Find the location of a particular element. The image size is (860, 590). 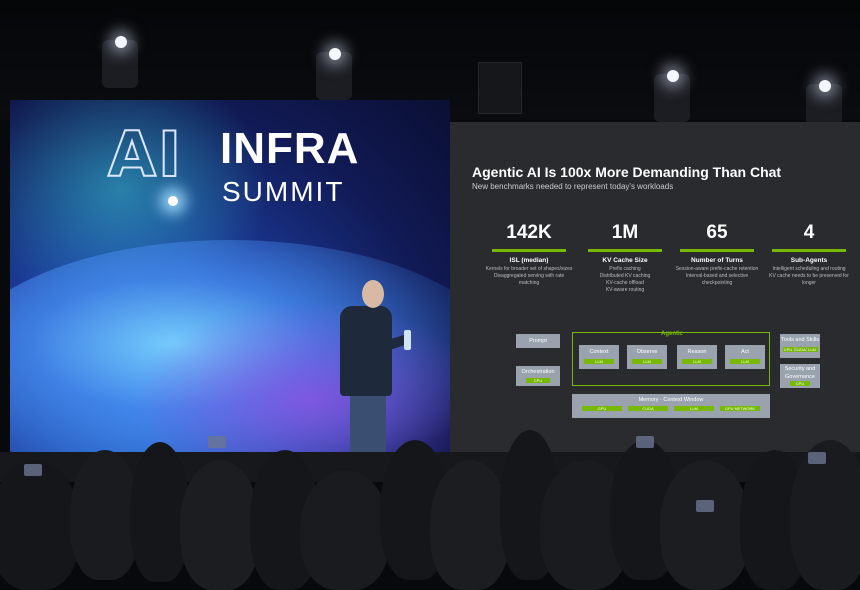

stat-desc: Disaggregated serving with rate matching is located at coordinates (529, 279).